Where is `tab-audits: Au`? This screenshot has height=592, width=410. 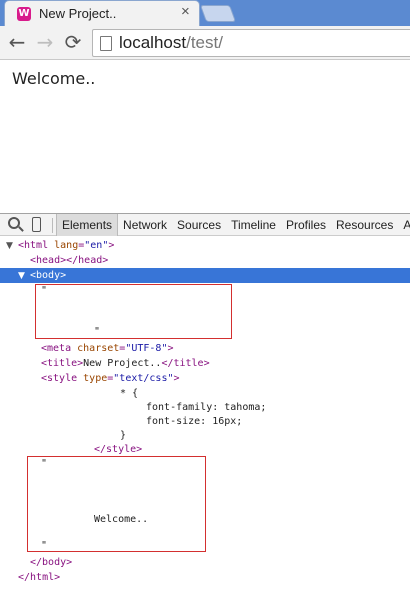 tab-audits: Au is located at coordinates (404, 225).